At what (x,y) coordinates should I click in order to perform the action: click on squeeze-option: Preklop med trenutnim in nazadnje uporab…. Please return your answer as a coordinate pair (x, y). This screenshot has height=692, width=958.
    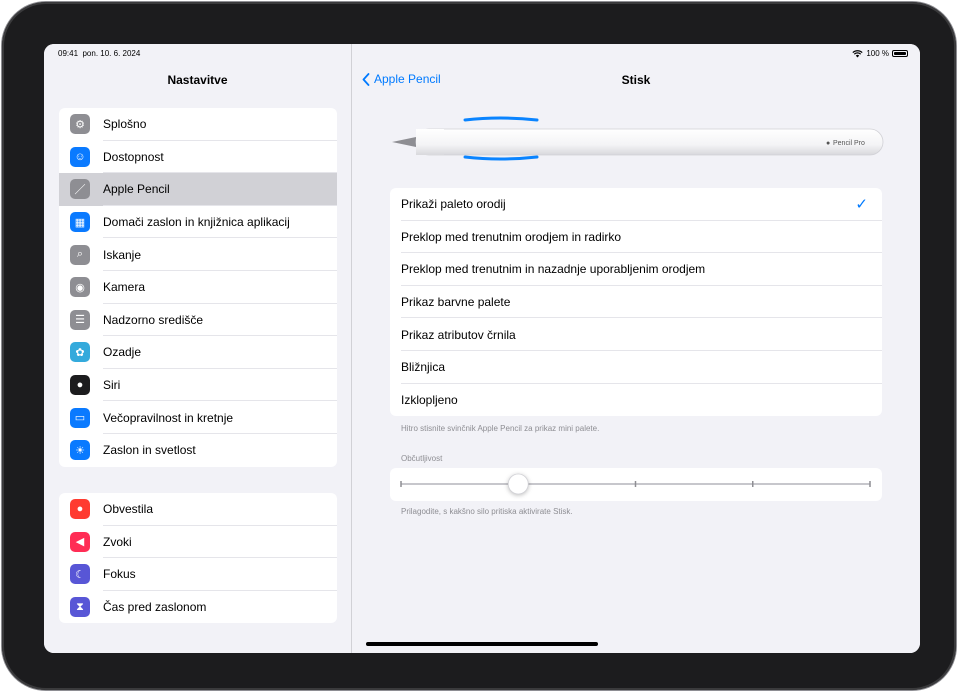
    Looking at the image, I should click on (636, 269).